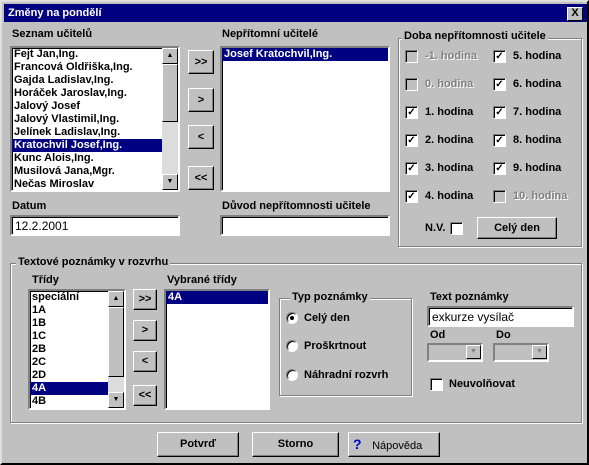 This screenshot has height=465, width=589. What do you see at coordinates (540, 196) in the screenshot?
I see `hour-label: 10. hodina` at bounding box center [540, 196].